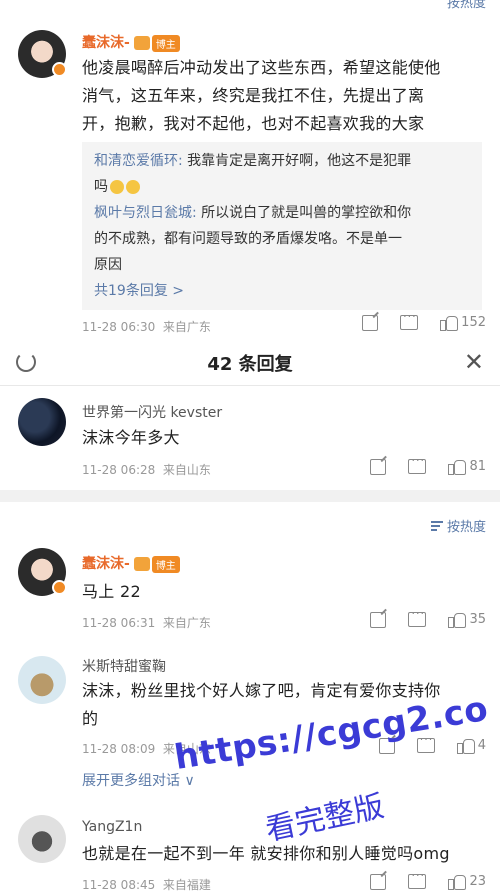 This screenshot has width=500, height=895. I want to click on sort-top-label: 按热度, so click(466, 5).